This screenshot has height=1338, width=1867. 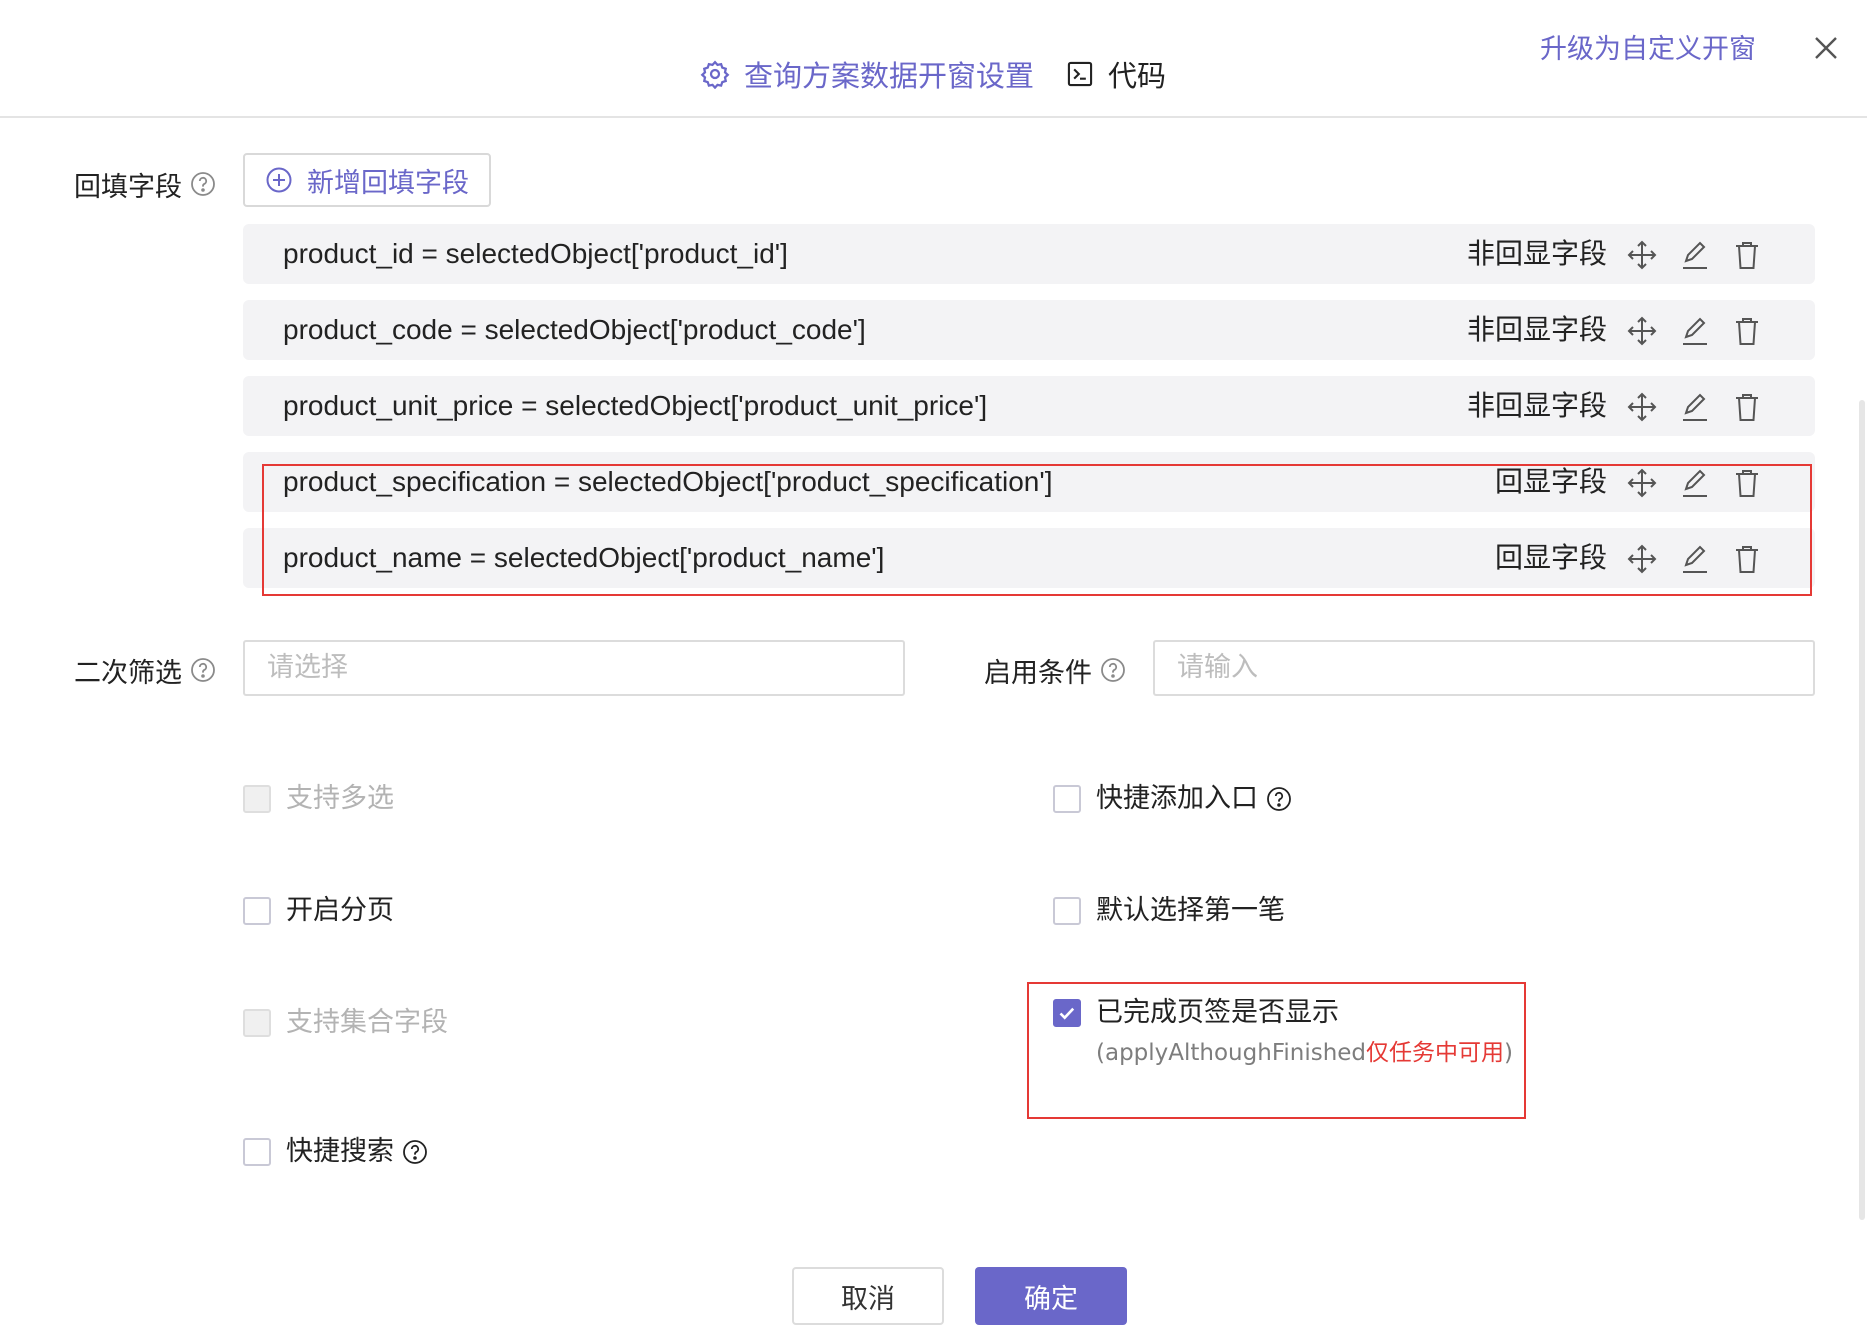 I want to click on collection-field-checkbox, so click(x=257, y=1023).